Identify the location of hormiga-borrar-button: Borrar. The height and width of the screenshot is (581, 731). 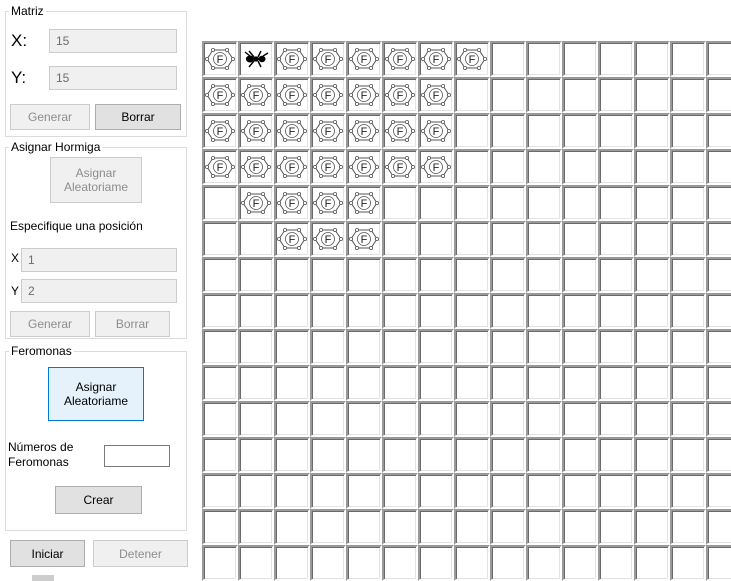
(132, 324).